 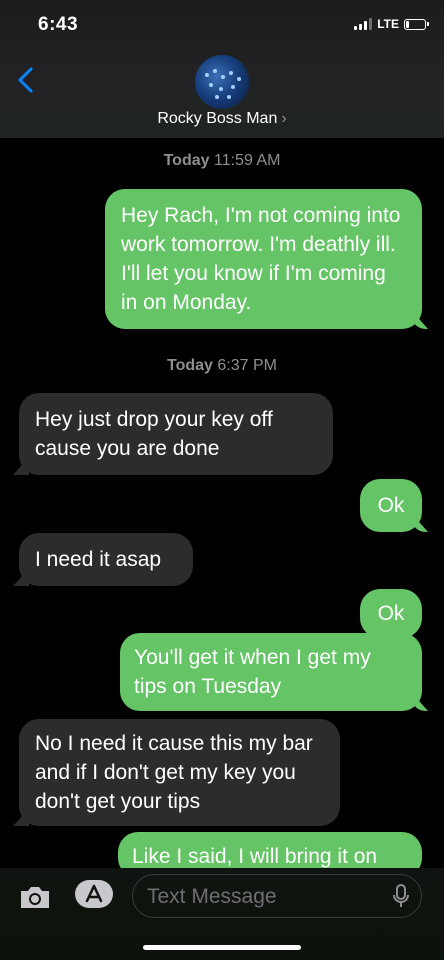 What do you see at coordinates (222, 25) in the screenshot?
I see `status-bar: 6:43 LTE` at bounding box center [222, 25].